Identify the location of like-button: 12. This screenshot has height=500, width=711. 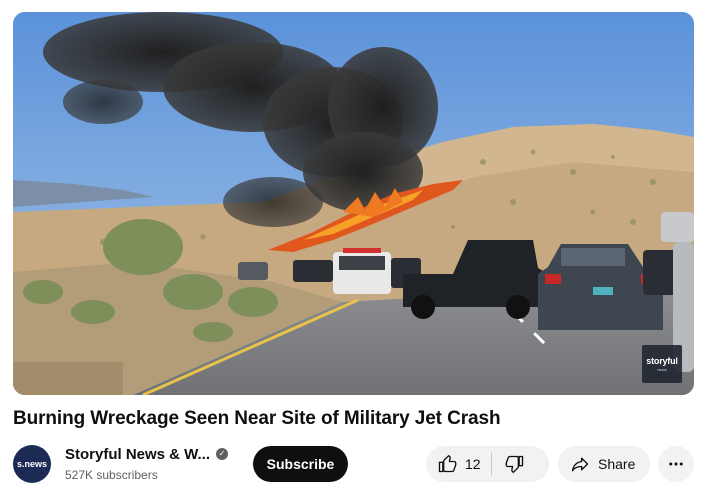
(458, 464).